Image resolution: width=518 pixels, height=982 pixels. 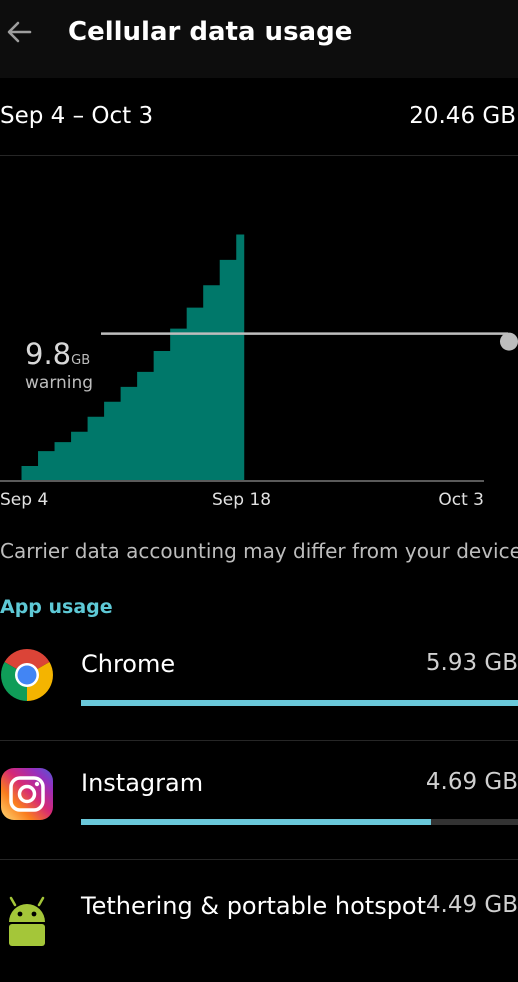 What do you see at coordinates (76, 116) in the screenshot?
I see `billing-cycle-selector: Sep 4 – Oct 3` at bounding box center [76, 116].